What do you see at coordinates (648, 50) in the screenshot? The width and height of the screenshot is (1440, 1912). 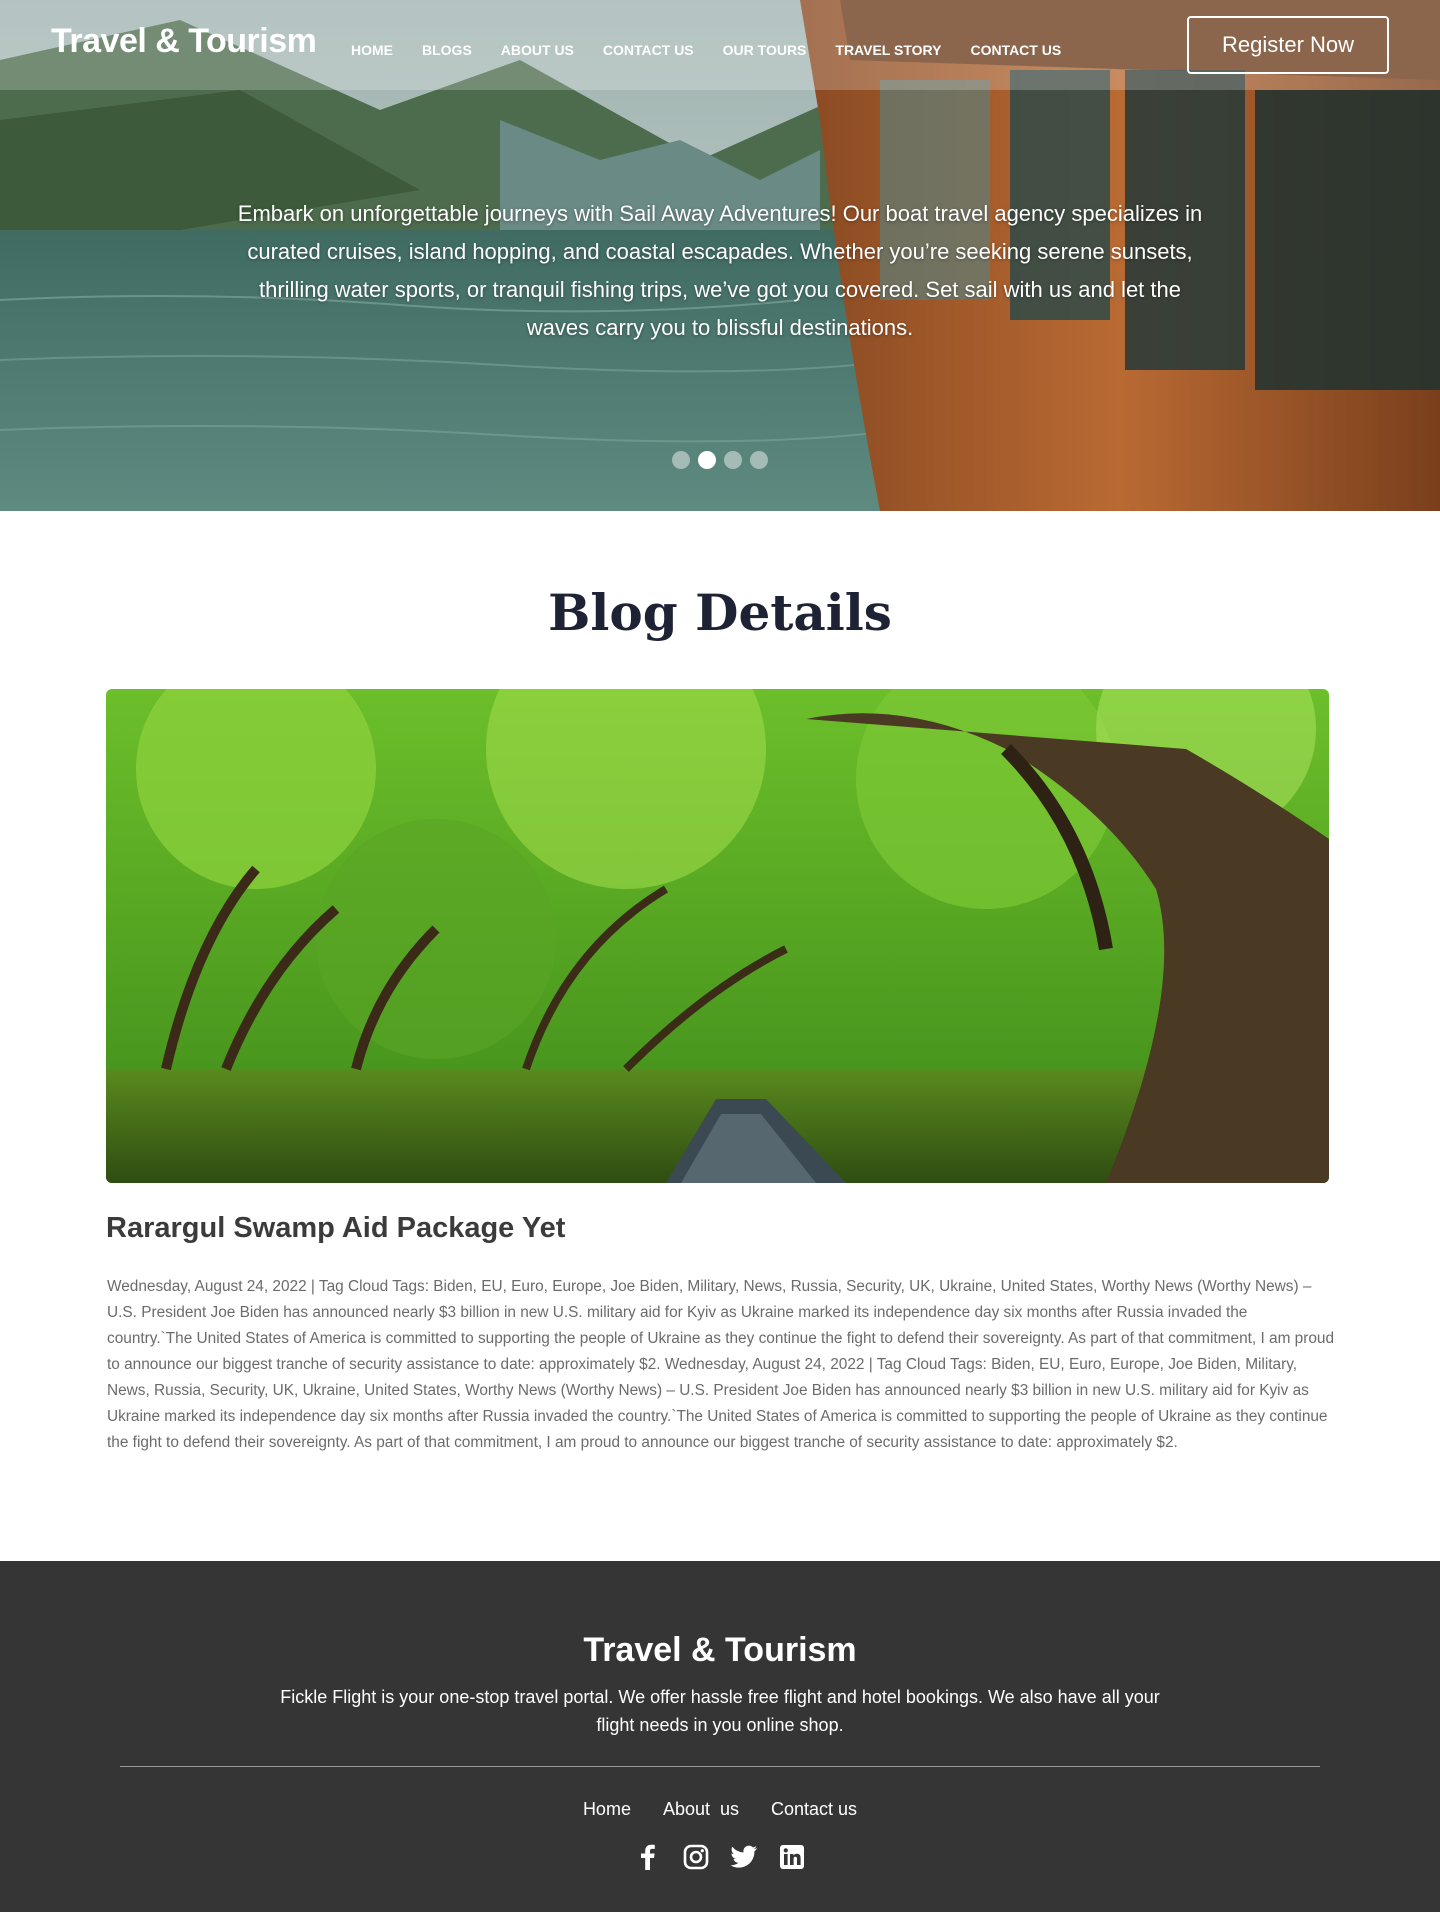 I see `nav-contact-us: CONTACT US` at bounding box center [648, 50].